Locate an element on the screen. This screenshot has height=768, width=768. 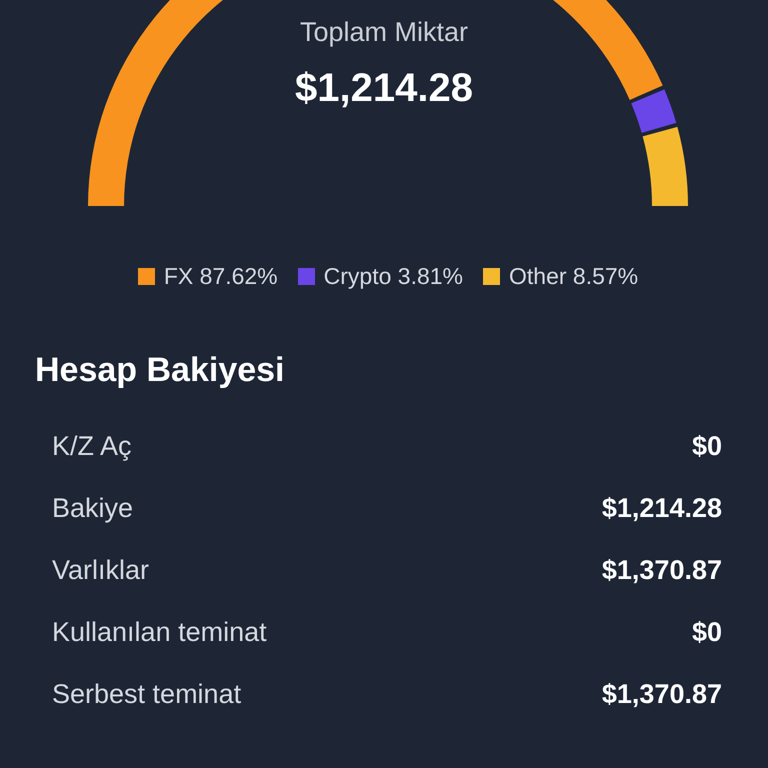
balance-label: Serbest teminat is located at coordinates (147, 695).